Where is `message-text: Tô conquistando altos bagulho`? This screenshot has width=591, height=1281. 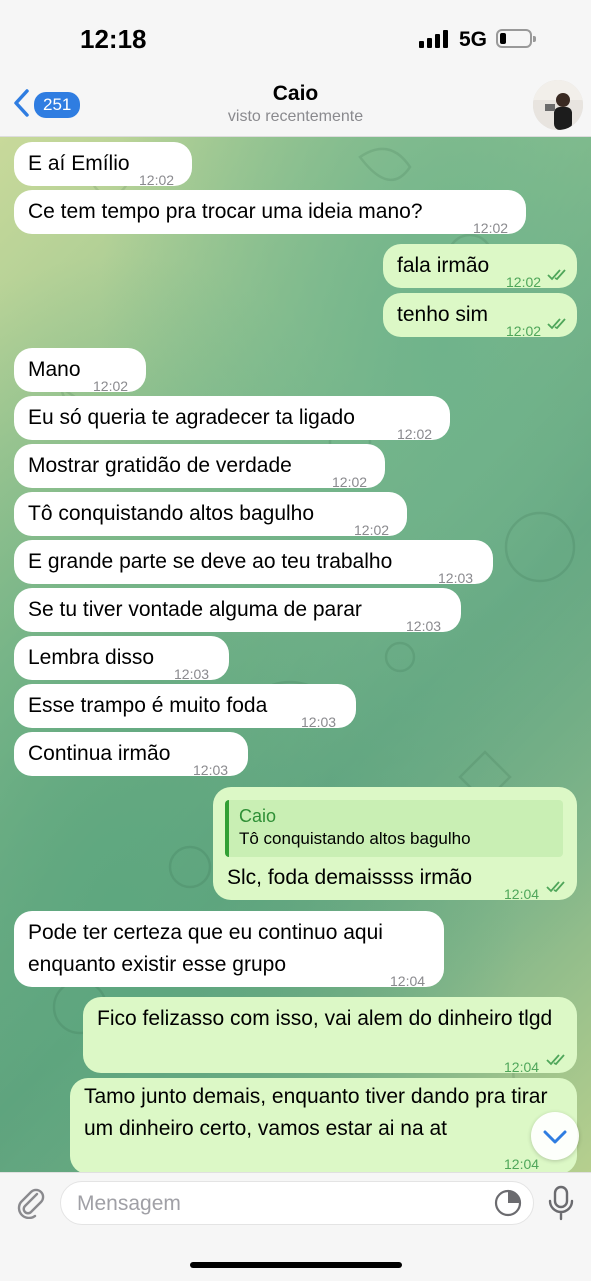 message-text: Tô conquistando altos bagulho is located at coordinates (171, 513).